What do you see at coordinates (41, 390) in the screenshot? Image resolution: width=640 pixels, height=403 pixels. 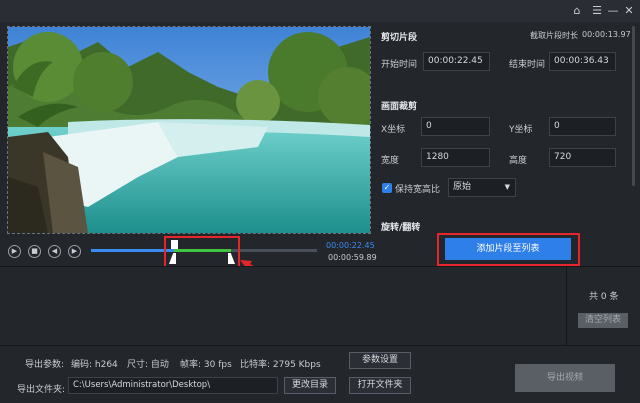 I see `export-folder-label: 导出文件夹:` at bounding box center [41, 390].